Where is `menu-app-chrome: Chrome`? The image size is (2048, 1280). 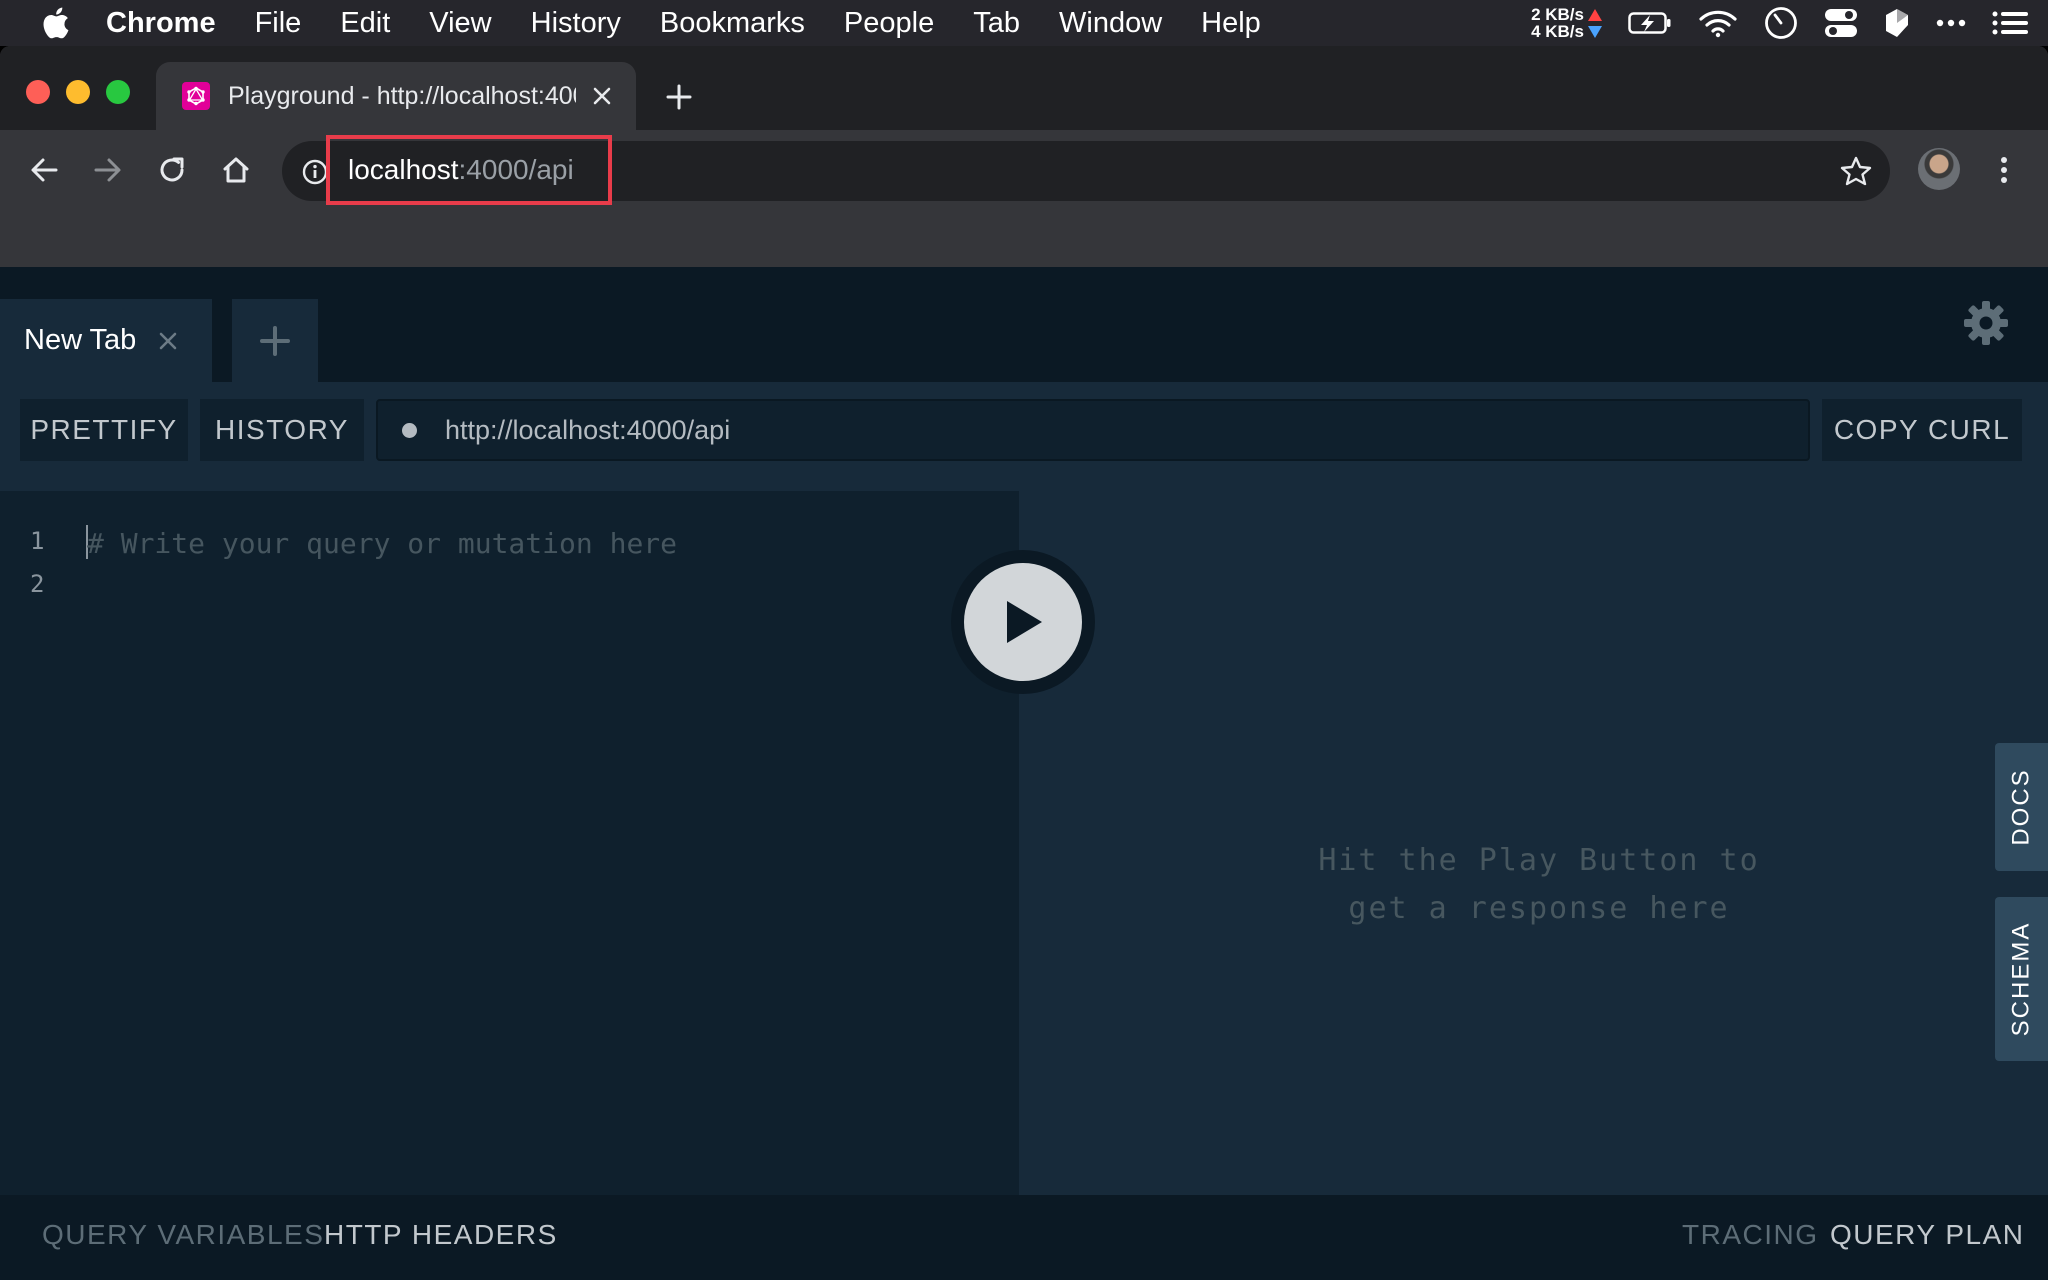
menu-app-chrome: Chrome is located at coordinates (161, 23).